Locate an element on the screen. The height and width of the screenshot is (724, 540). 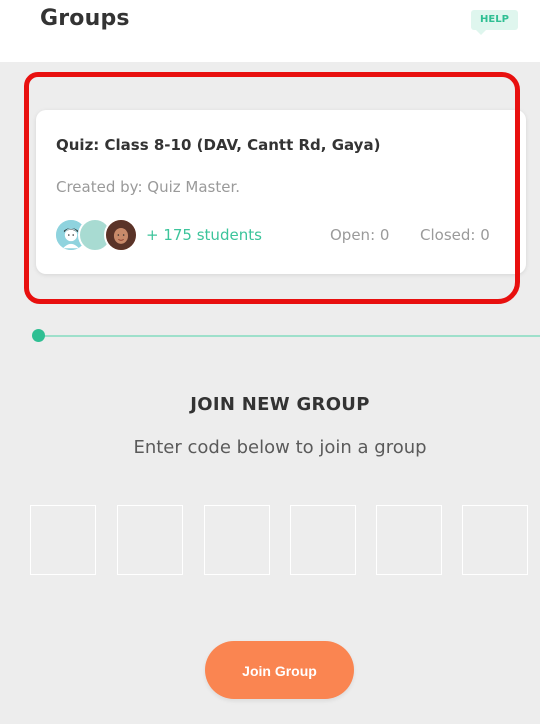
join-group-heading: JOIN NEW GROUP is located at coordinates (280, 404).